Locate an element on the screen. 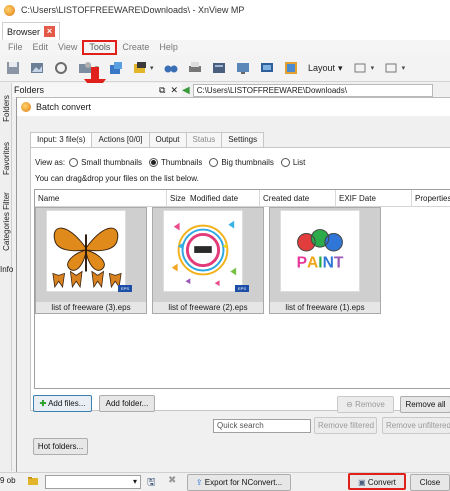 The height and width of the screenshot is (491, 450). side-tab-bar: Folders Favorites Categories Filter is located at coordinates (6, 277).